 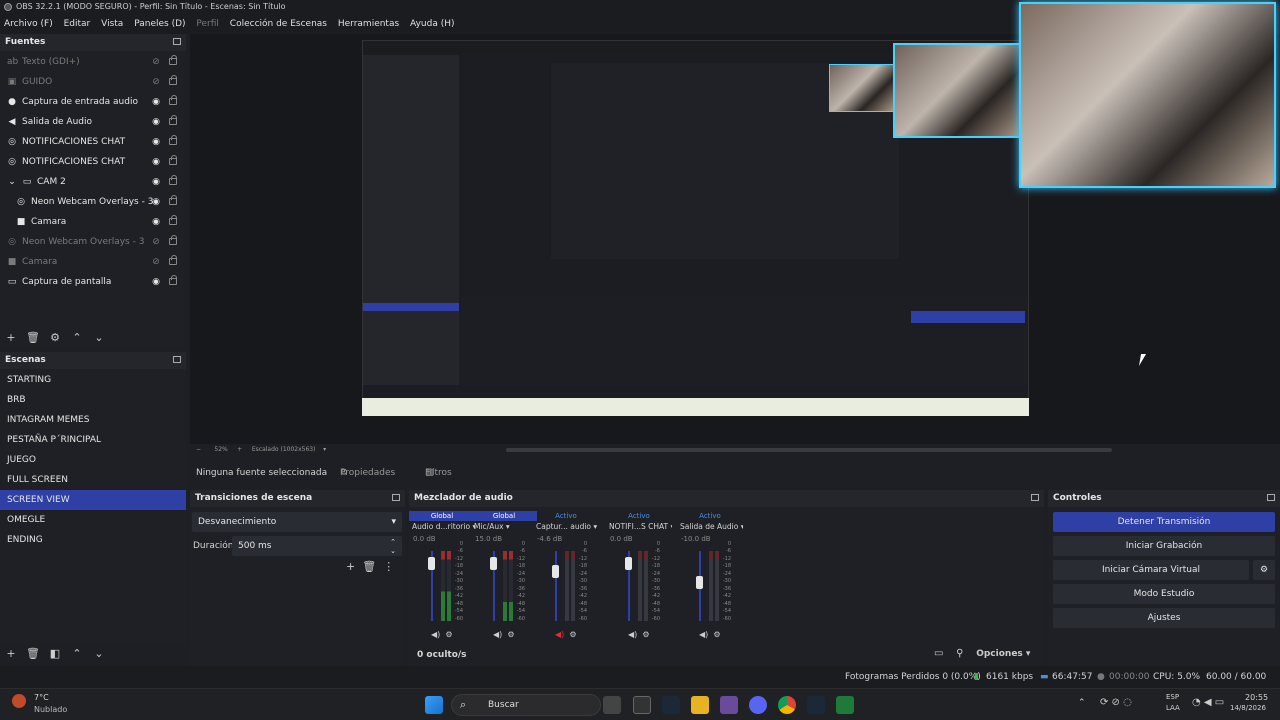 I want to click on tray-chevron-icon: ⌃, so click(x=1082, y=703).